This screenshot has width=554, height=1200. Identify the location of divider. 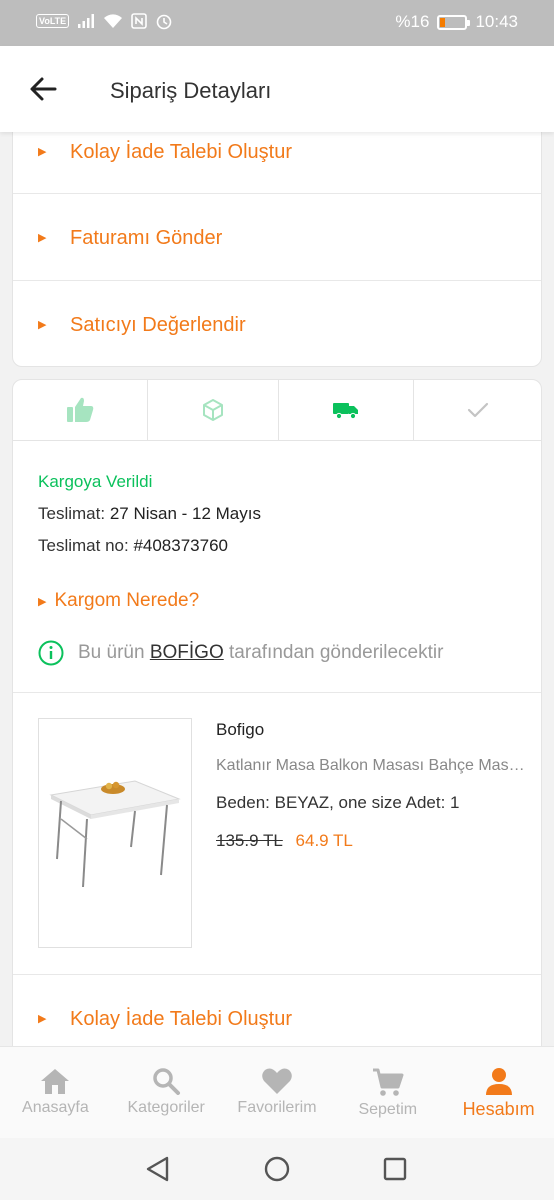
(277, 692).